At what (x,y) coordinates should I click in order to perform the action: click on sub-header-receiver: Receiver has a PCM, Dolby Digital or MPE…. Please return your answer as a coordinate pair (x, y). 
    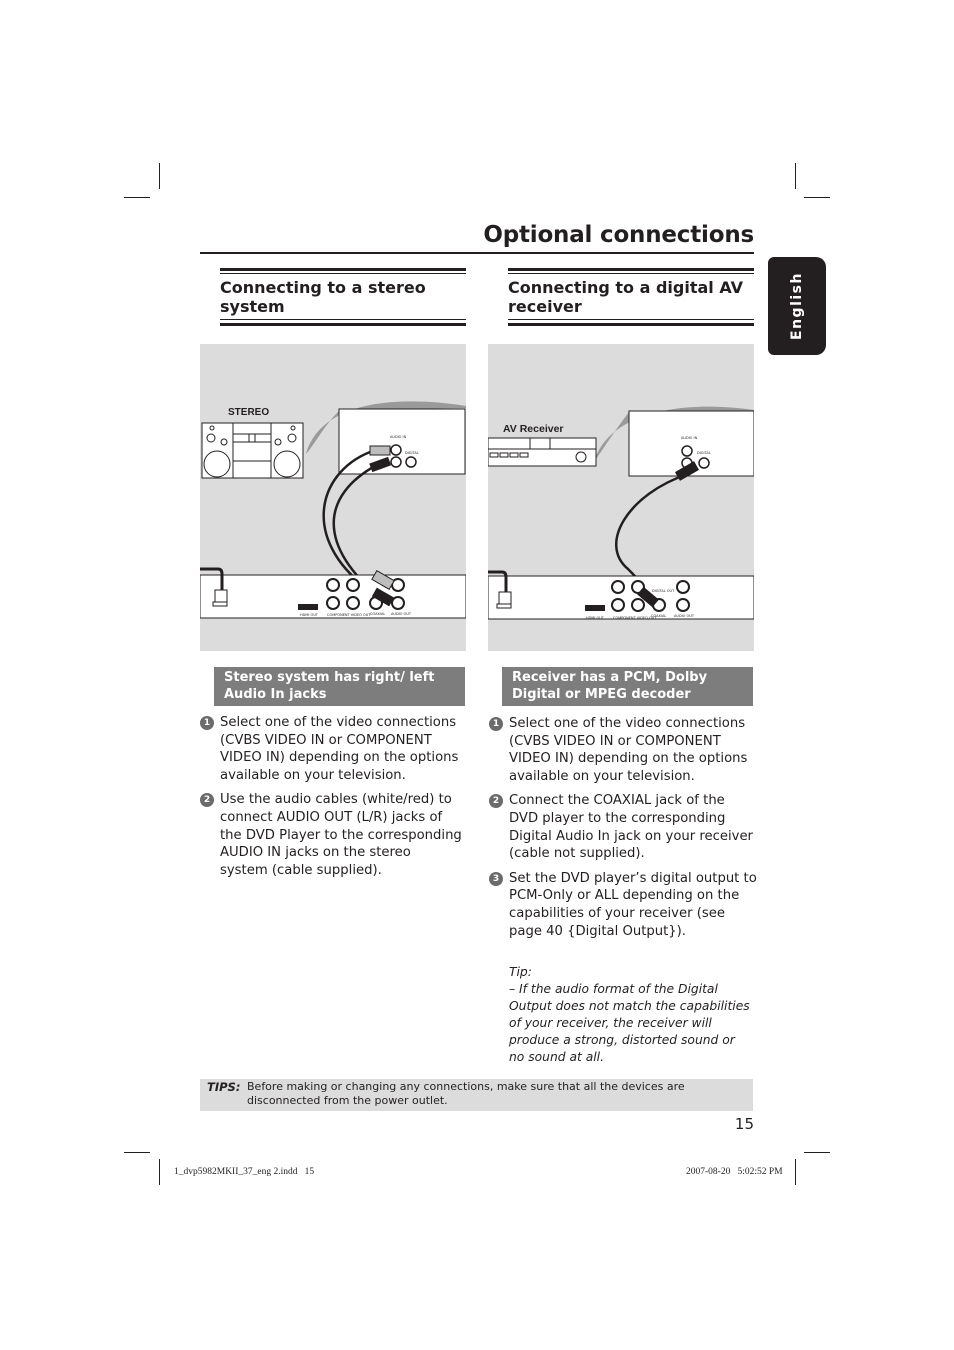
    Looking at the image, I should click on (627, 686).